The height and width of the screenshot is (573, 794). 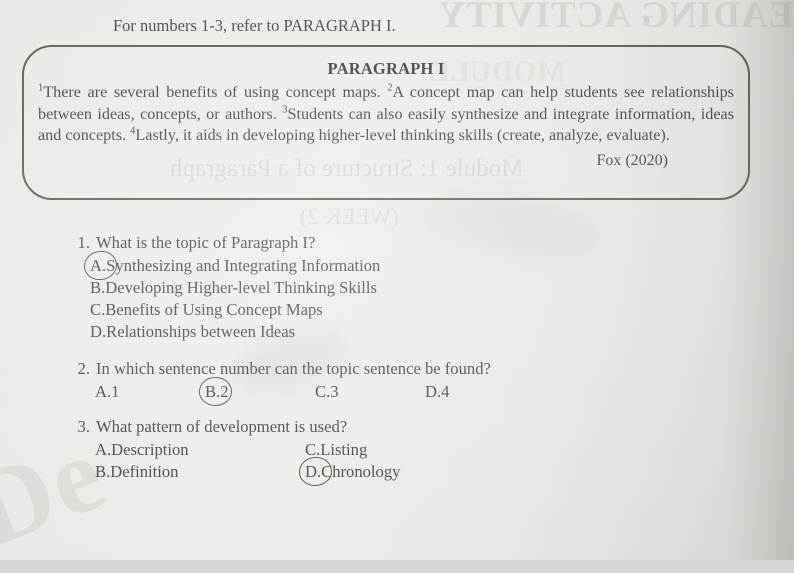 What do you see at coordinates (224, 391) in the screenshot?
I see `option-text: 2` at bounding box center [224, 391].